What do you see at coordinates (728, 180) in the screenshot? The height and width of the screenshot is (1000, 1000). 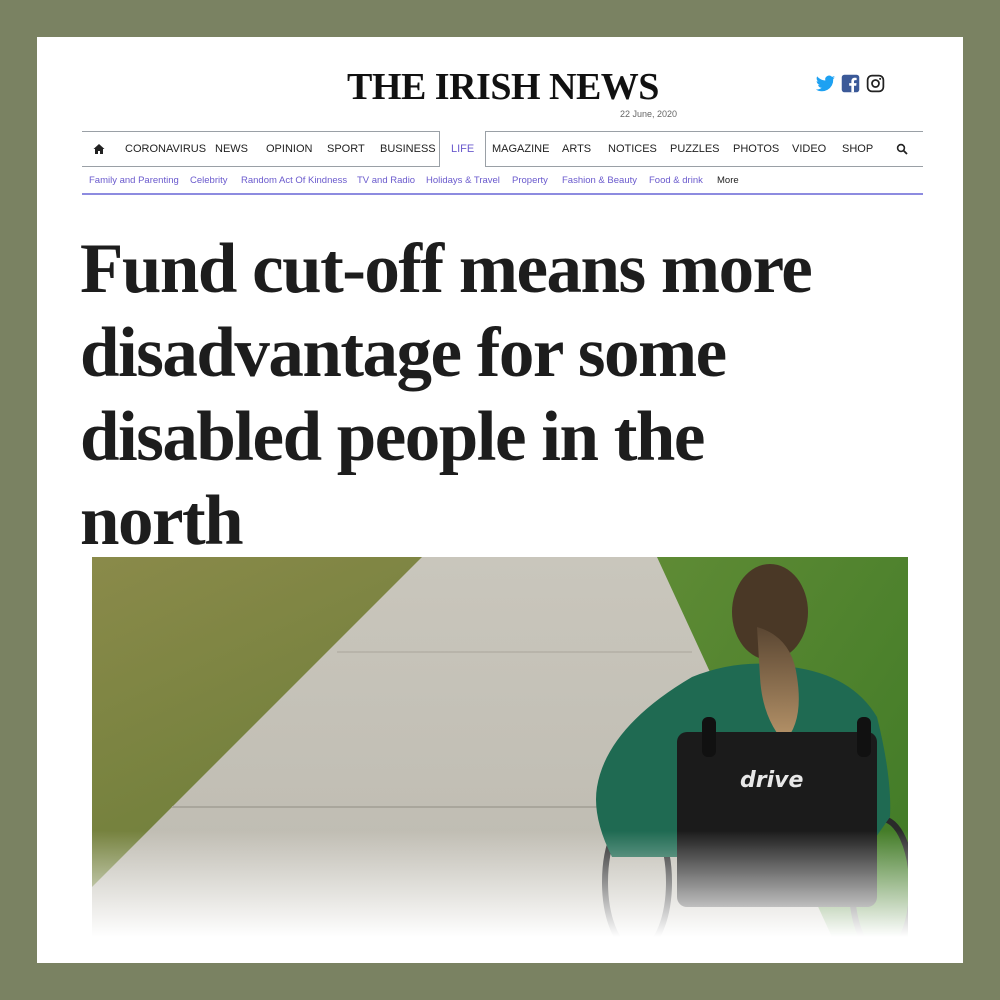 I see `subnav-more-link: More` at bounding box center [728, 180].